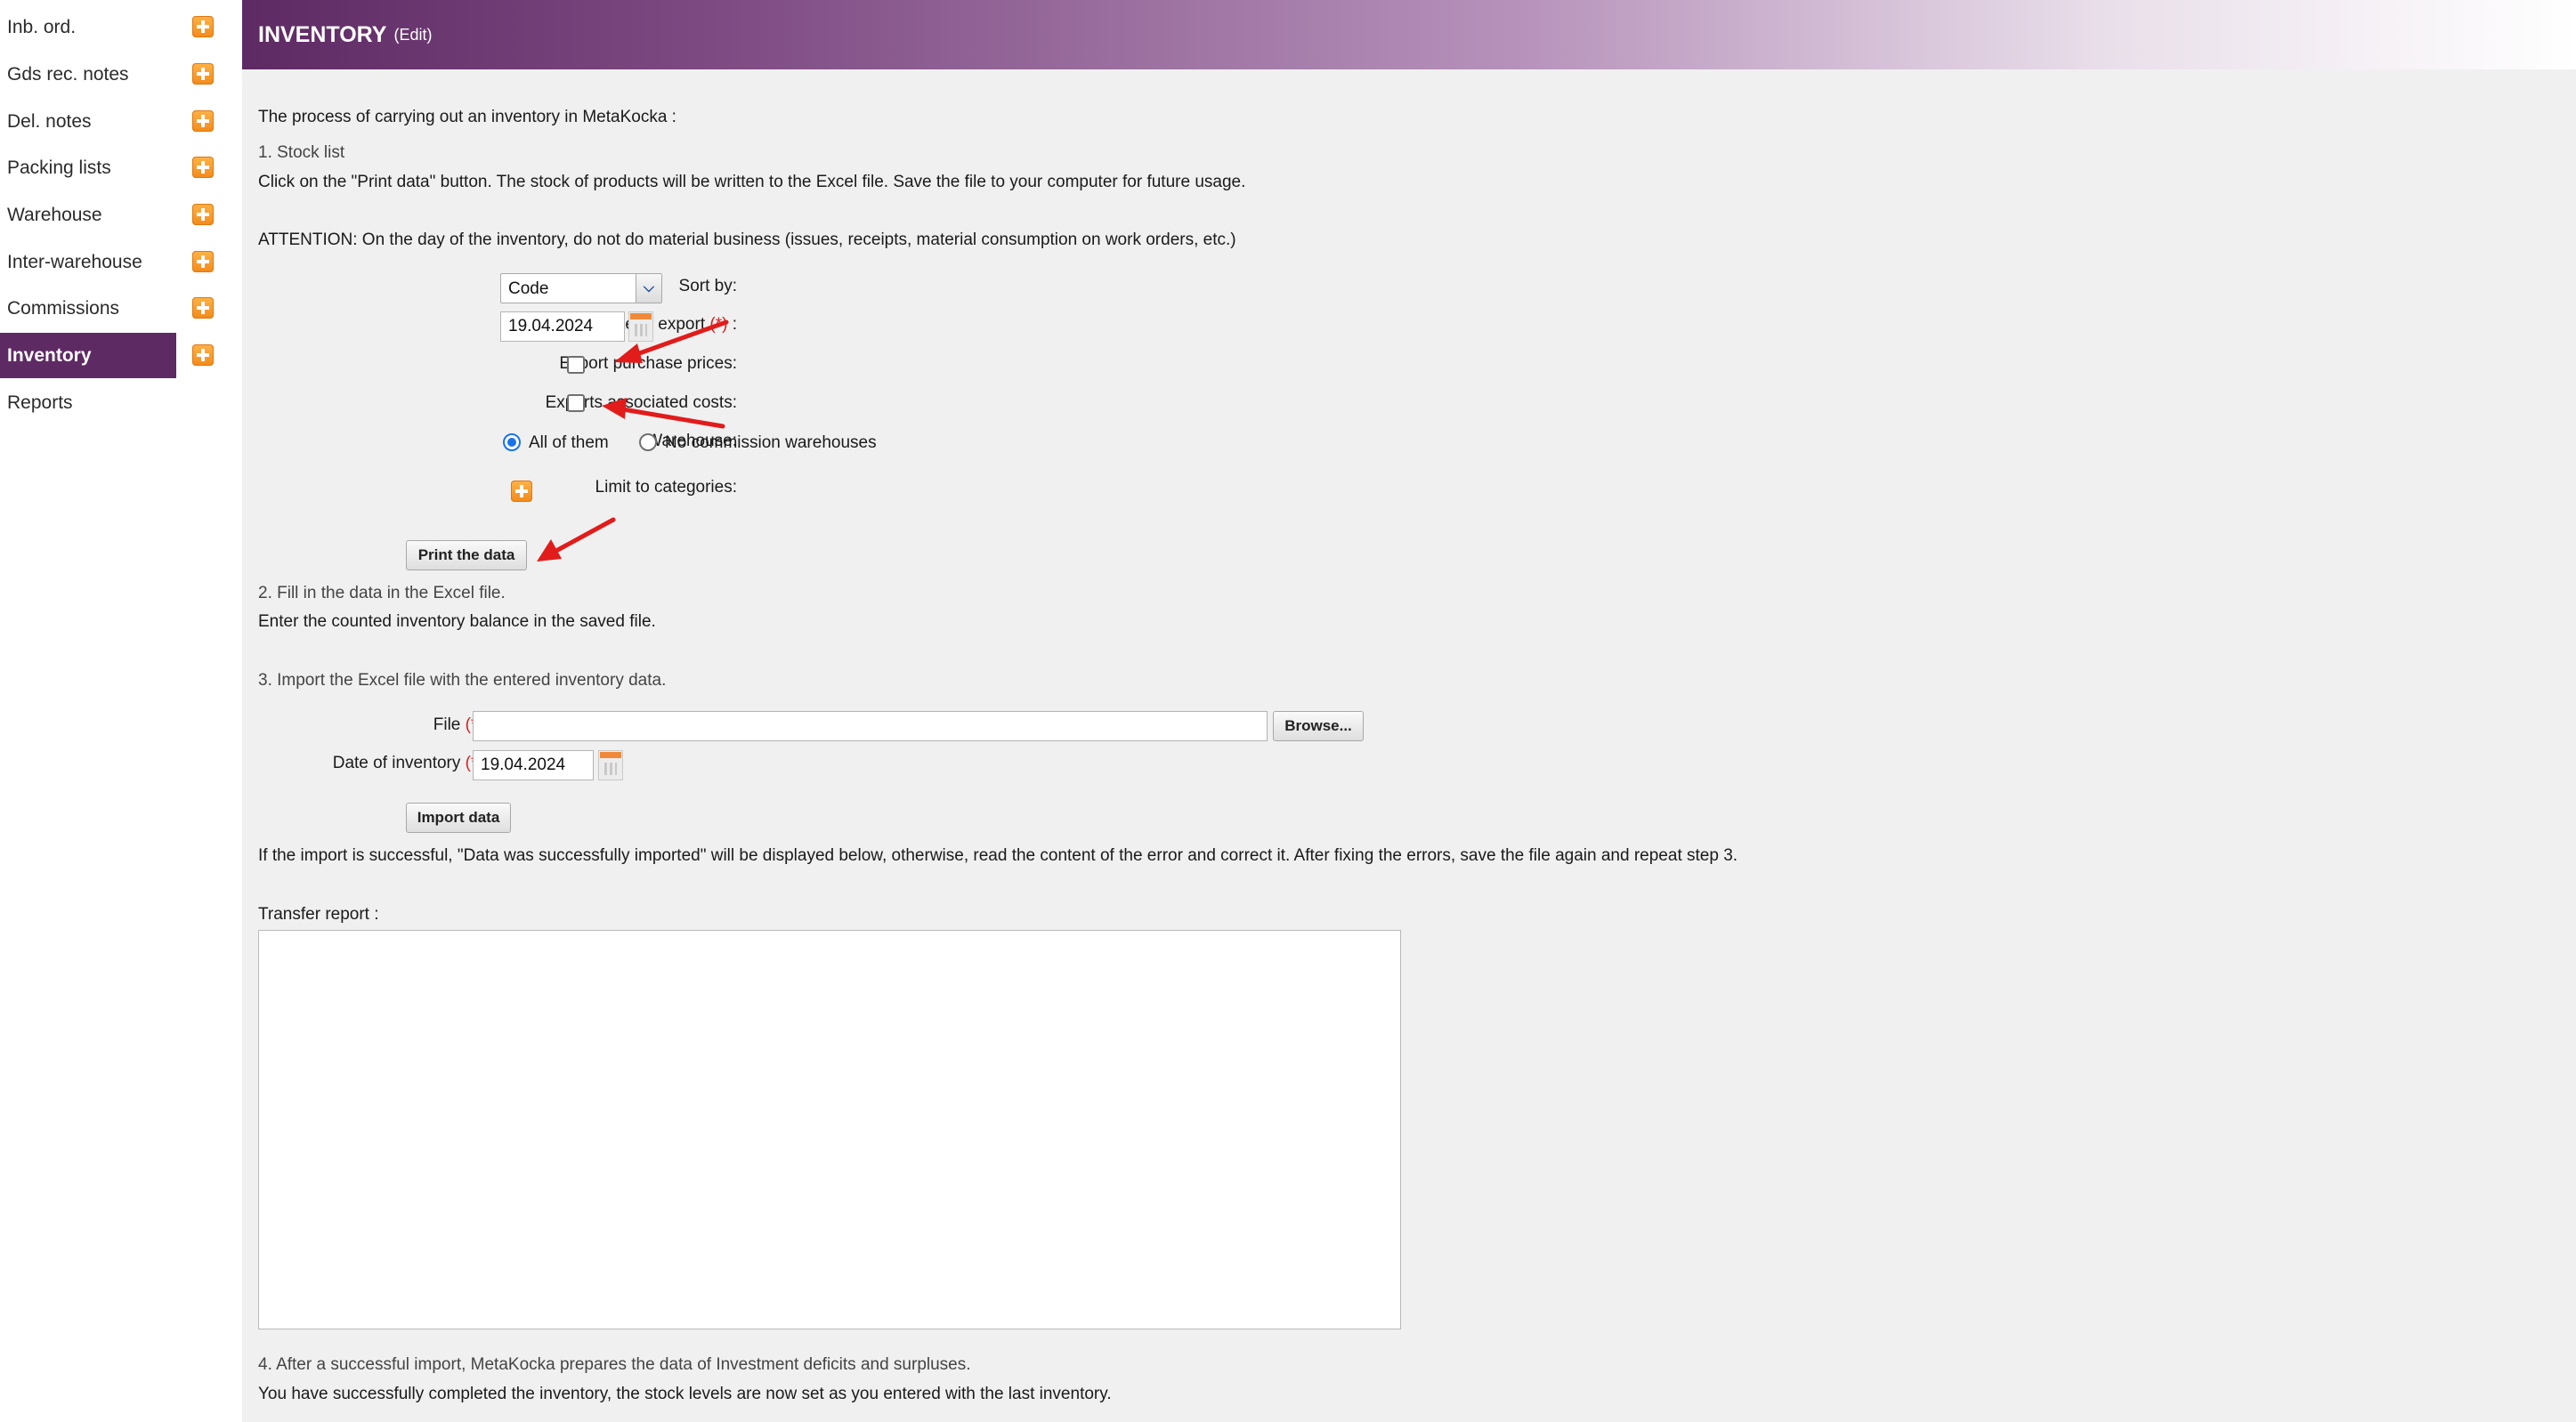 Image resolution: width=2576 pixels, height=1422 pixels. I want to click on step2-title: 2. Fill in the data in the Excel file., so click(382, 593).